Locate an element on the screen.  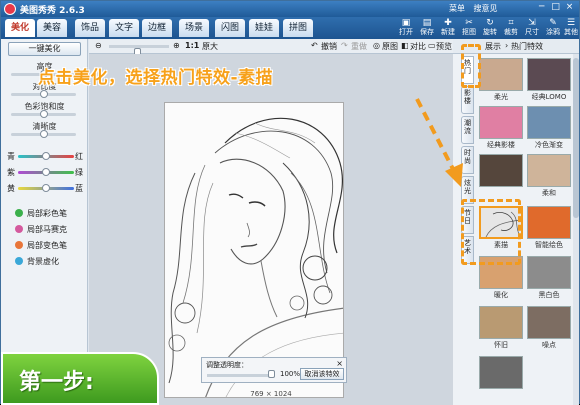
tab-beautify: 美化 is located at coordinates (20, 28).